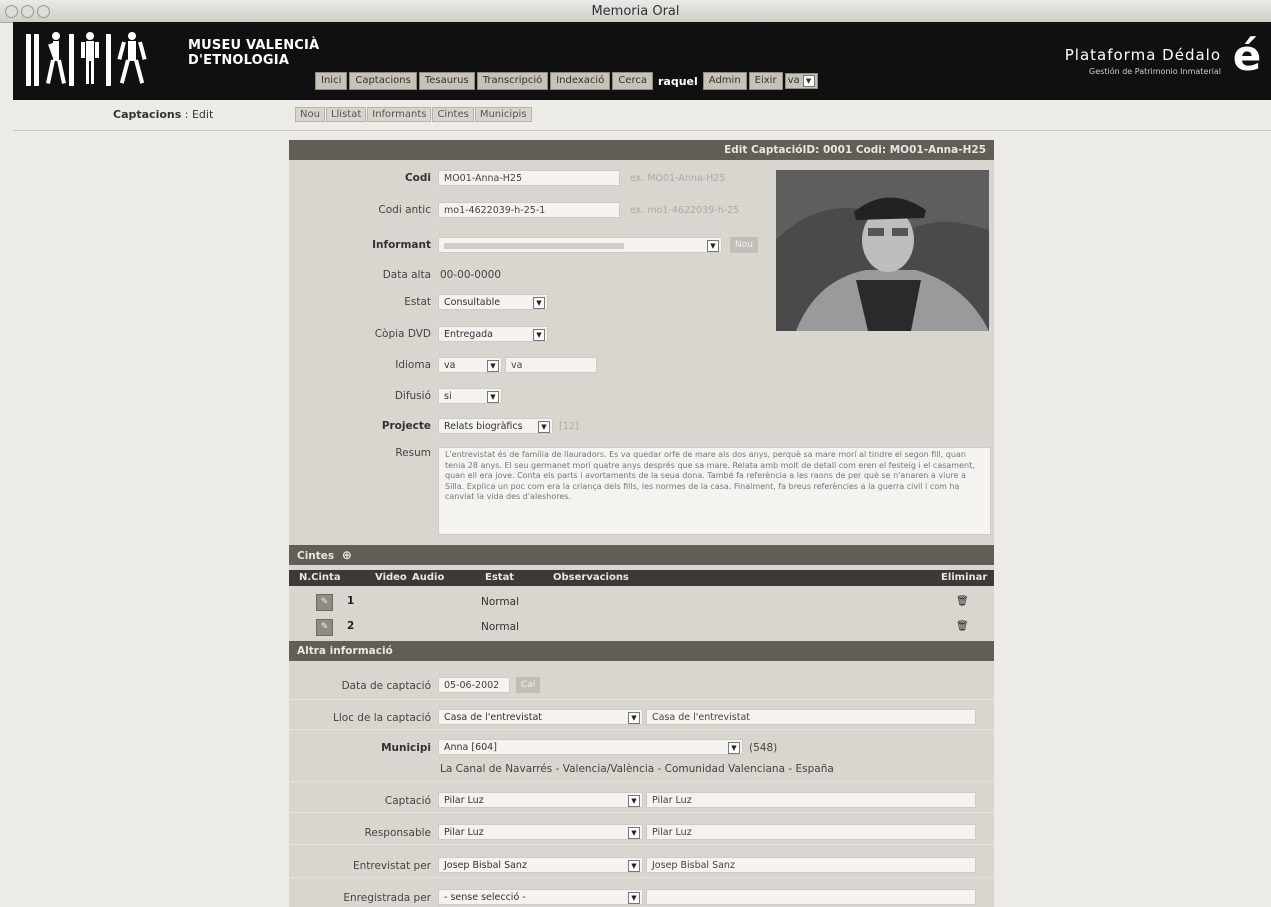 The width and height of the screenshot is (1271, 907). I want to click on data-captacio-input: 05-06-2002, so click(474, 685).